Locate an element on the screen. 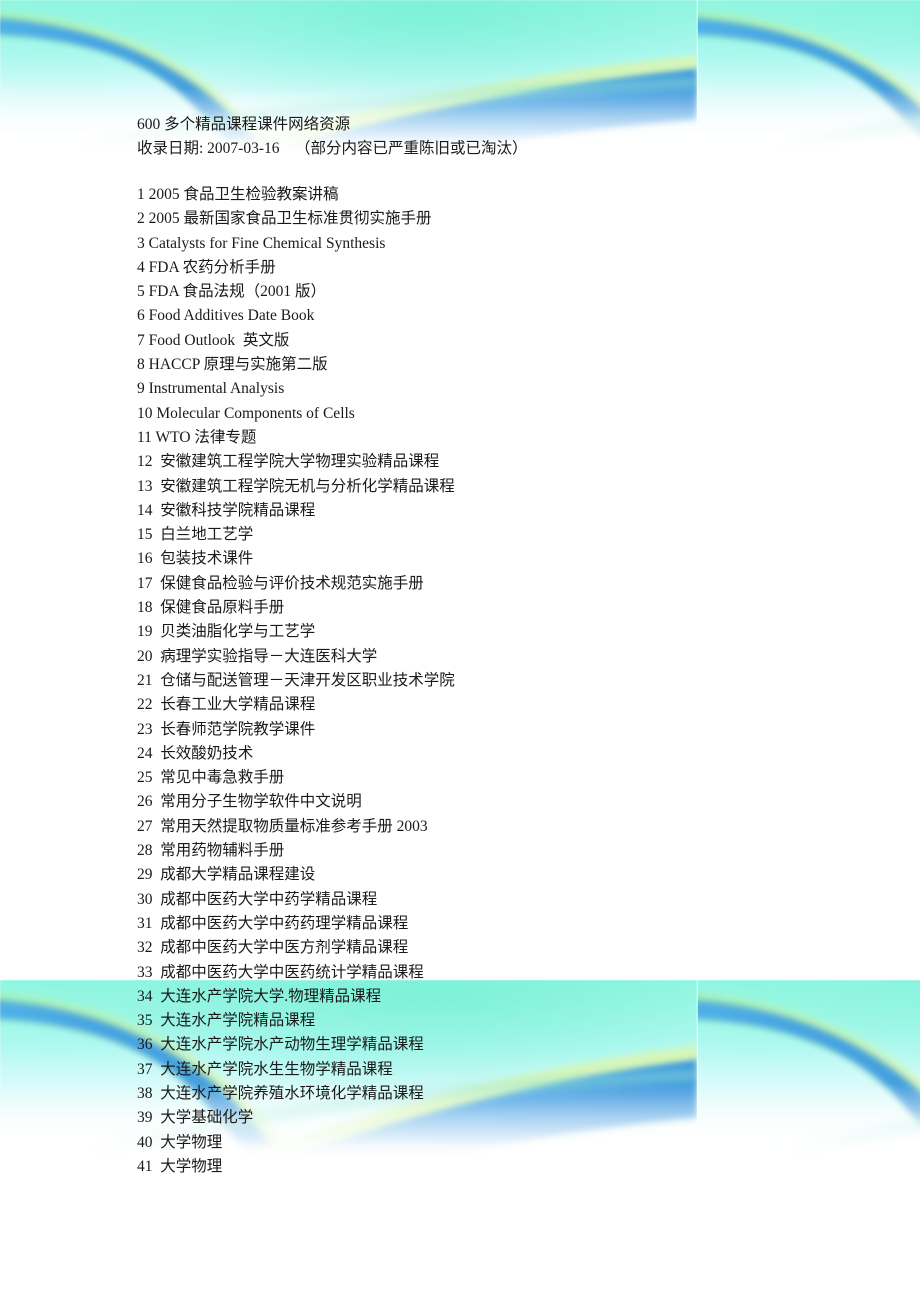  list-item: 23 长春师范学院教学课件 is located at coordinates (226, 729).